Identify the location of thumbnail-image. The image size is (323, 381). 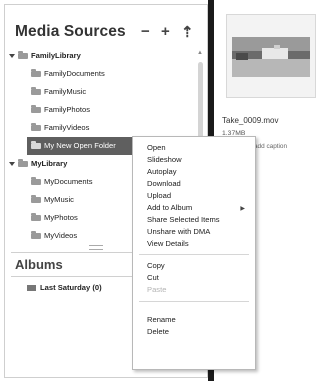
(271, 57).